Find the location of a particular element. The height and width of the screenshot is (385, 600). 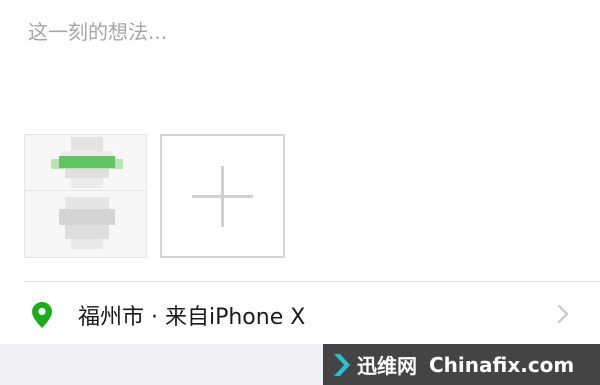

watermark-brand-cn: 迅维网 is located at coordinates (387, 366).